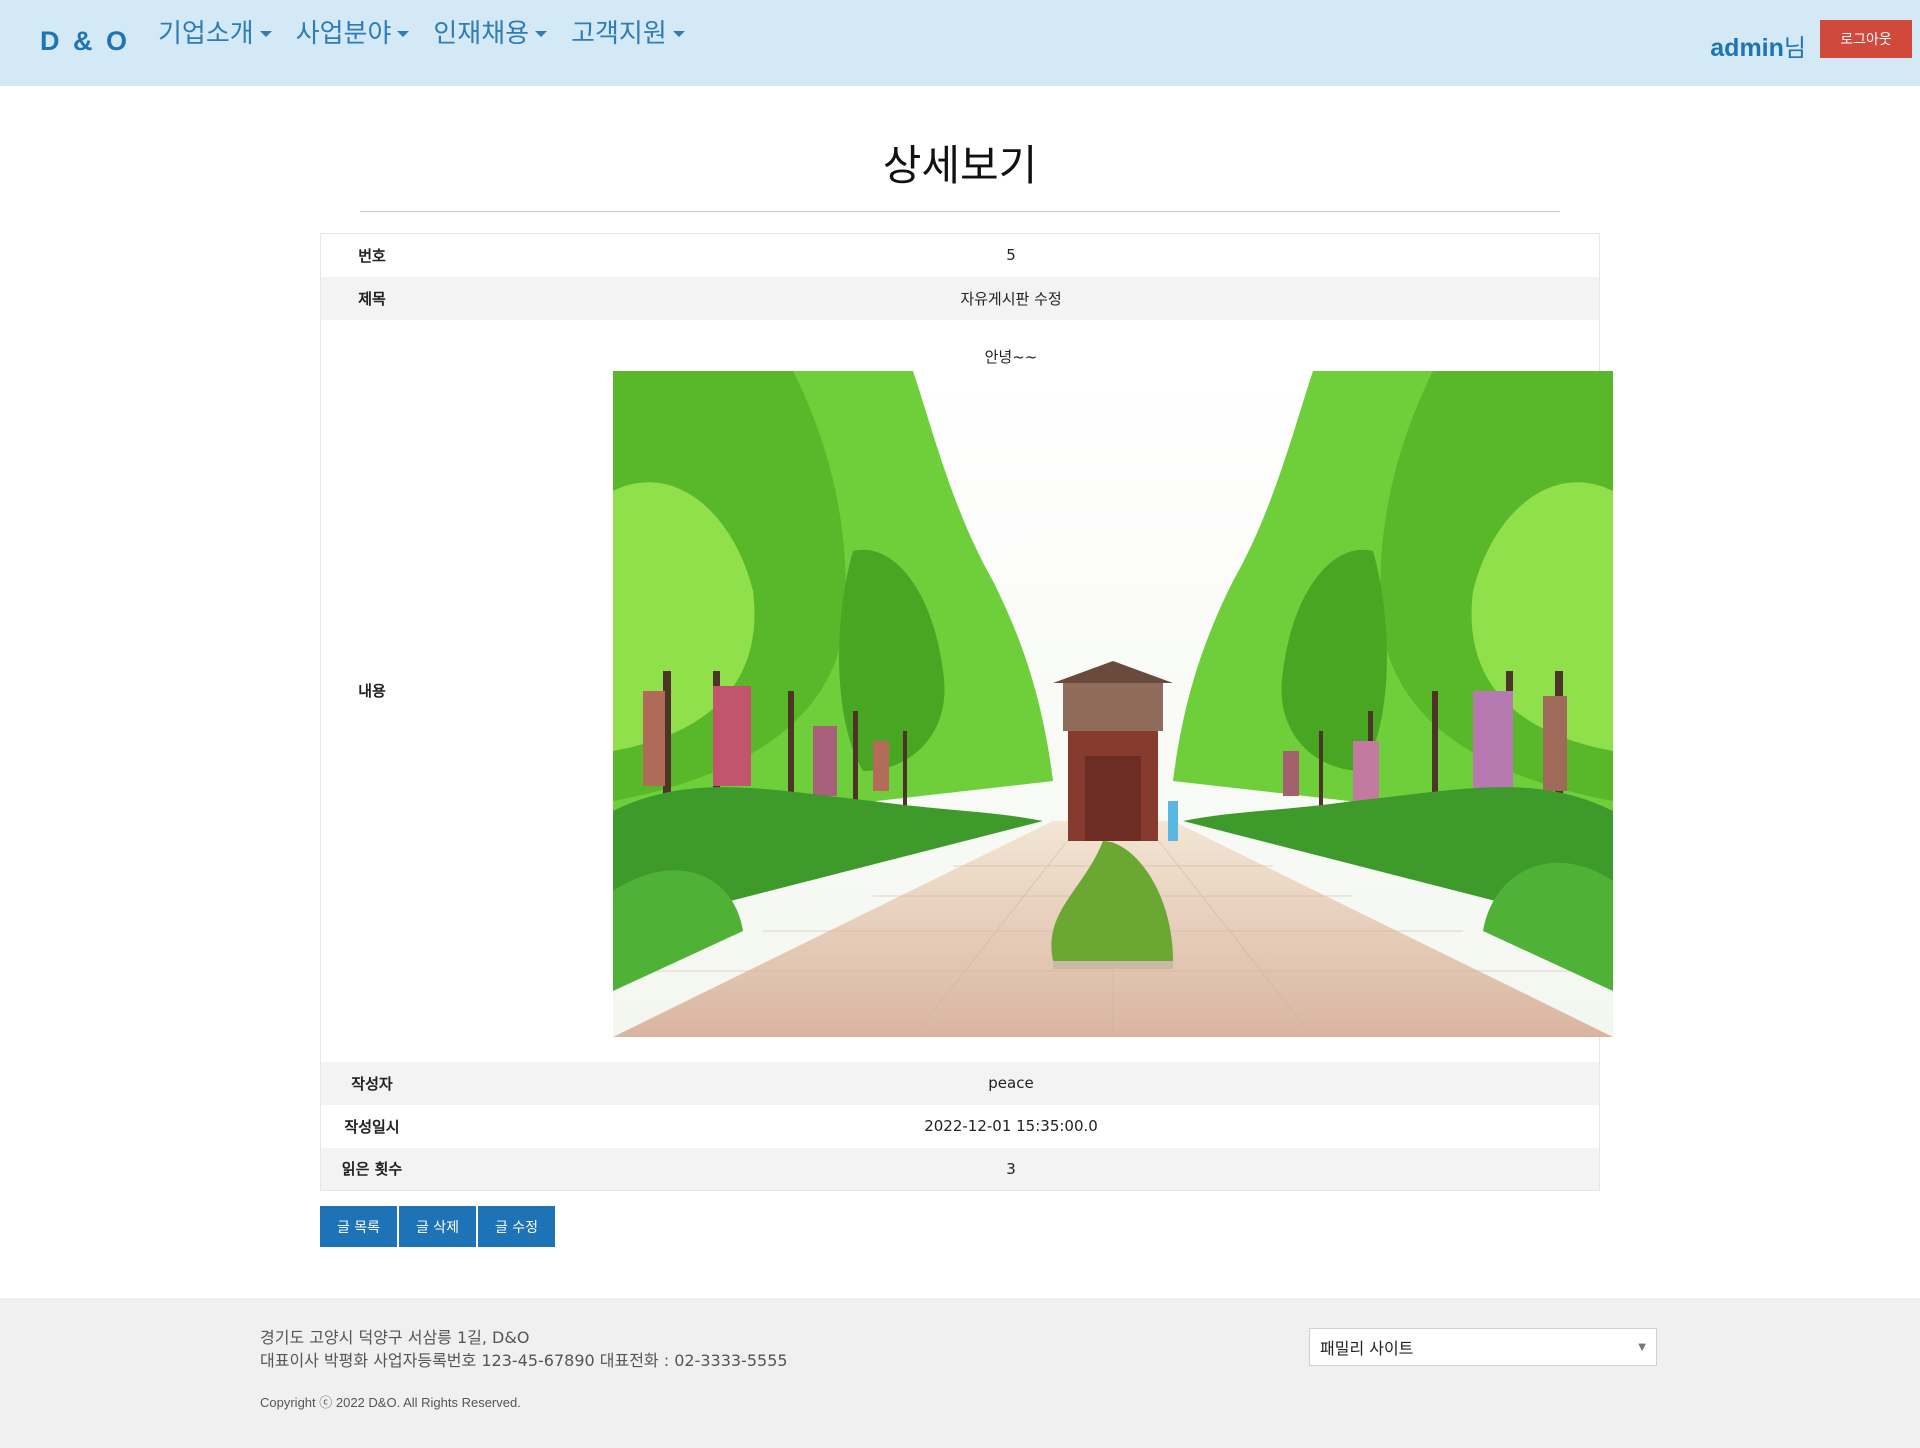 The image size is (1920, 1448). I want to click on writer-label: 작성자, so click(372, 1083).